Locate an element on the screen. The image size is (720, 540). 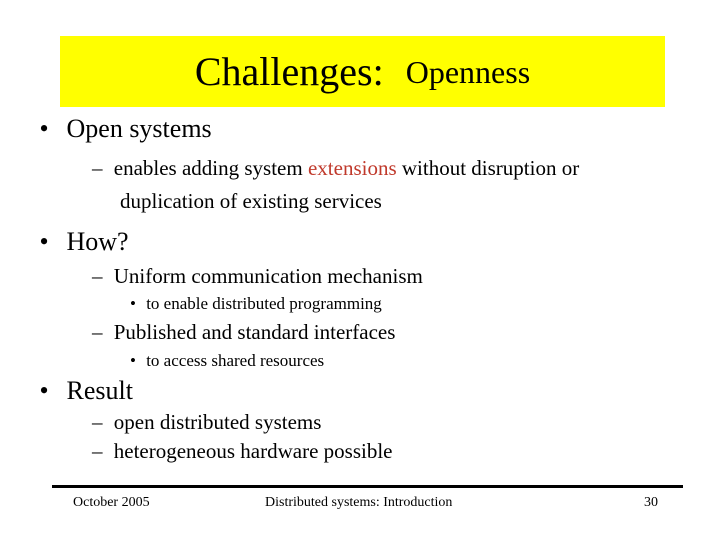
sub-sub-bullet-programming: • to enable distributed programming is located at coordinates (256, 304).